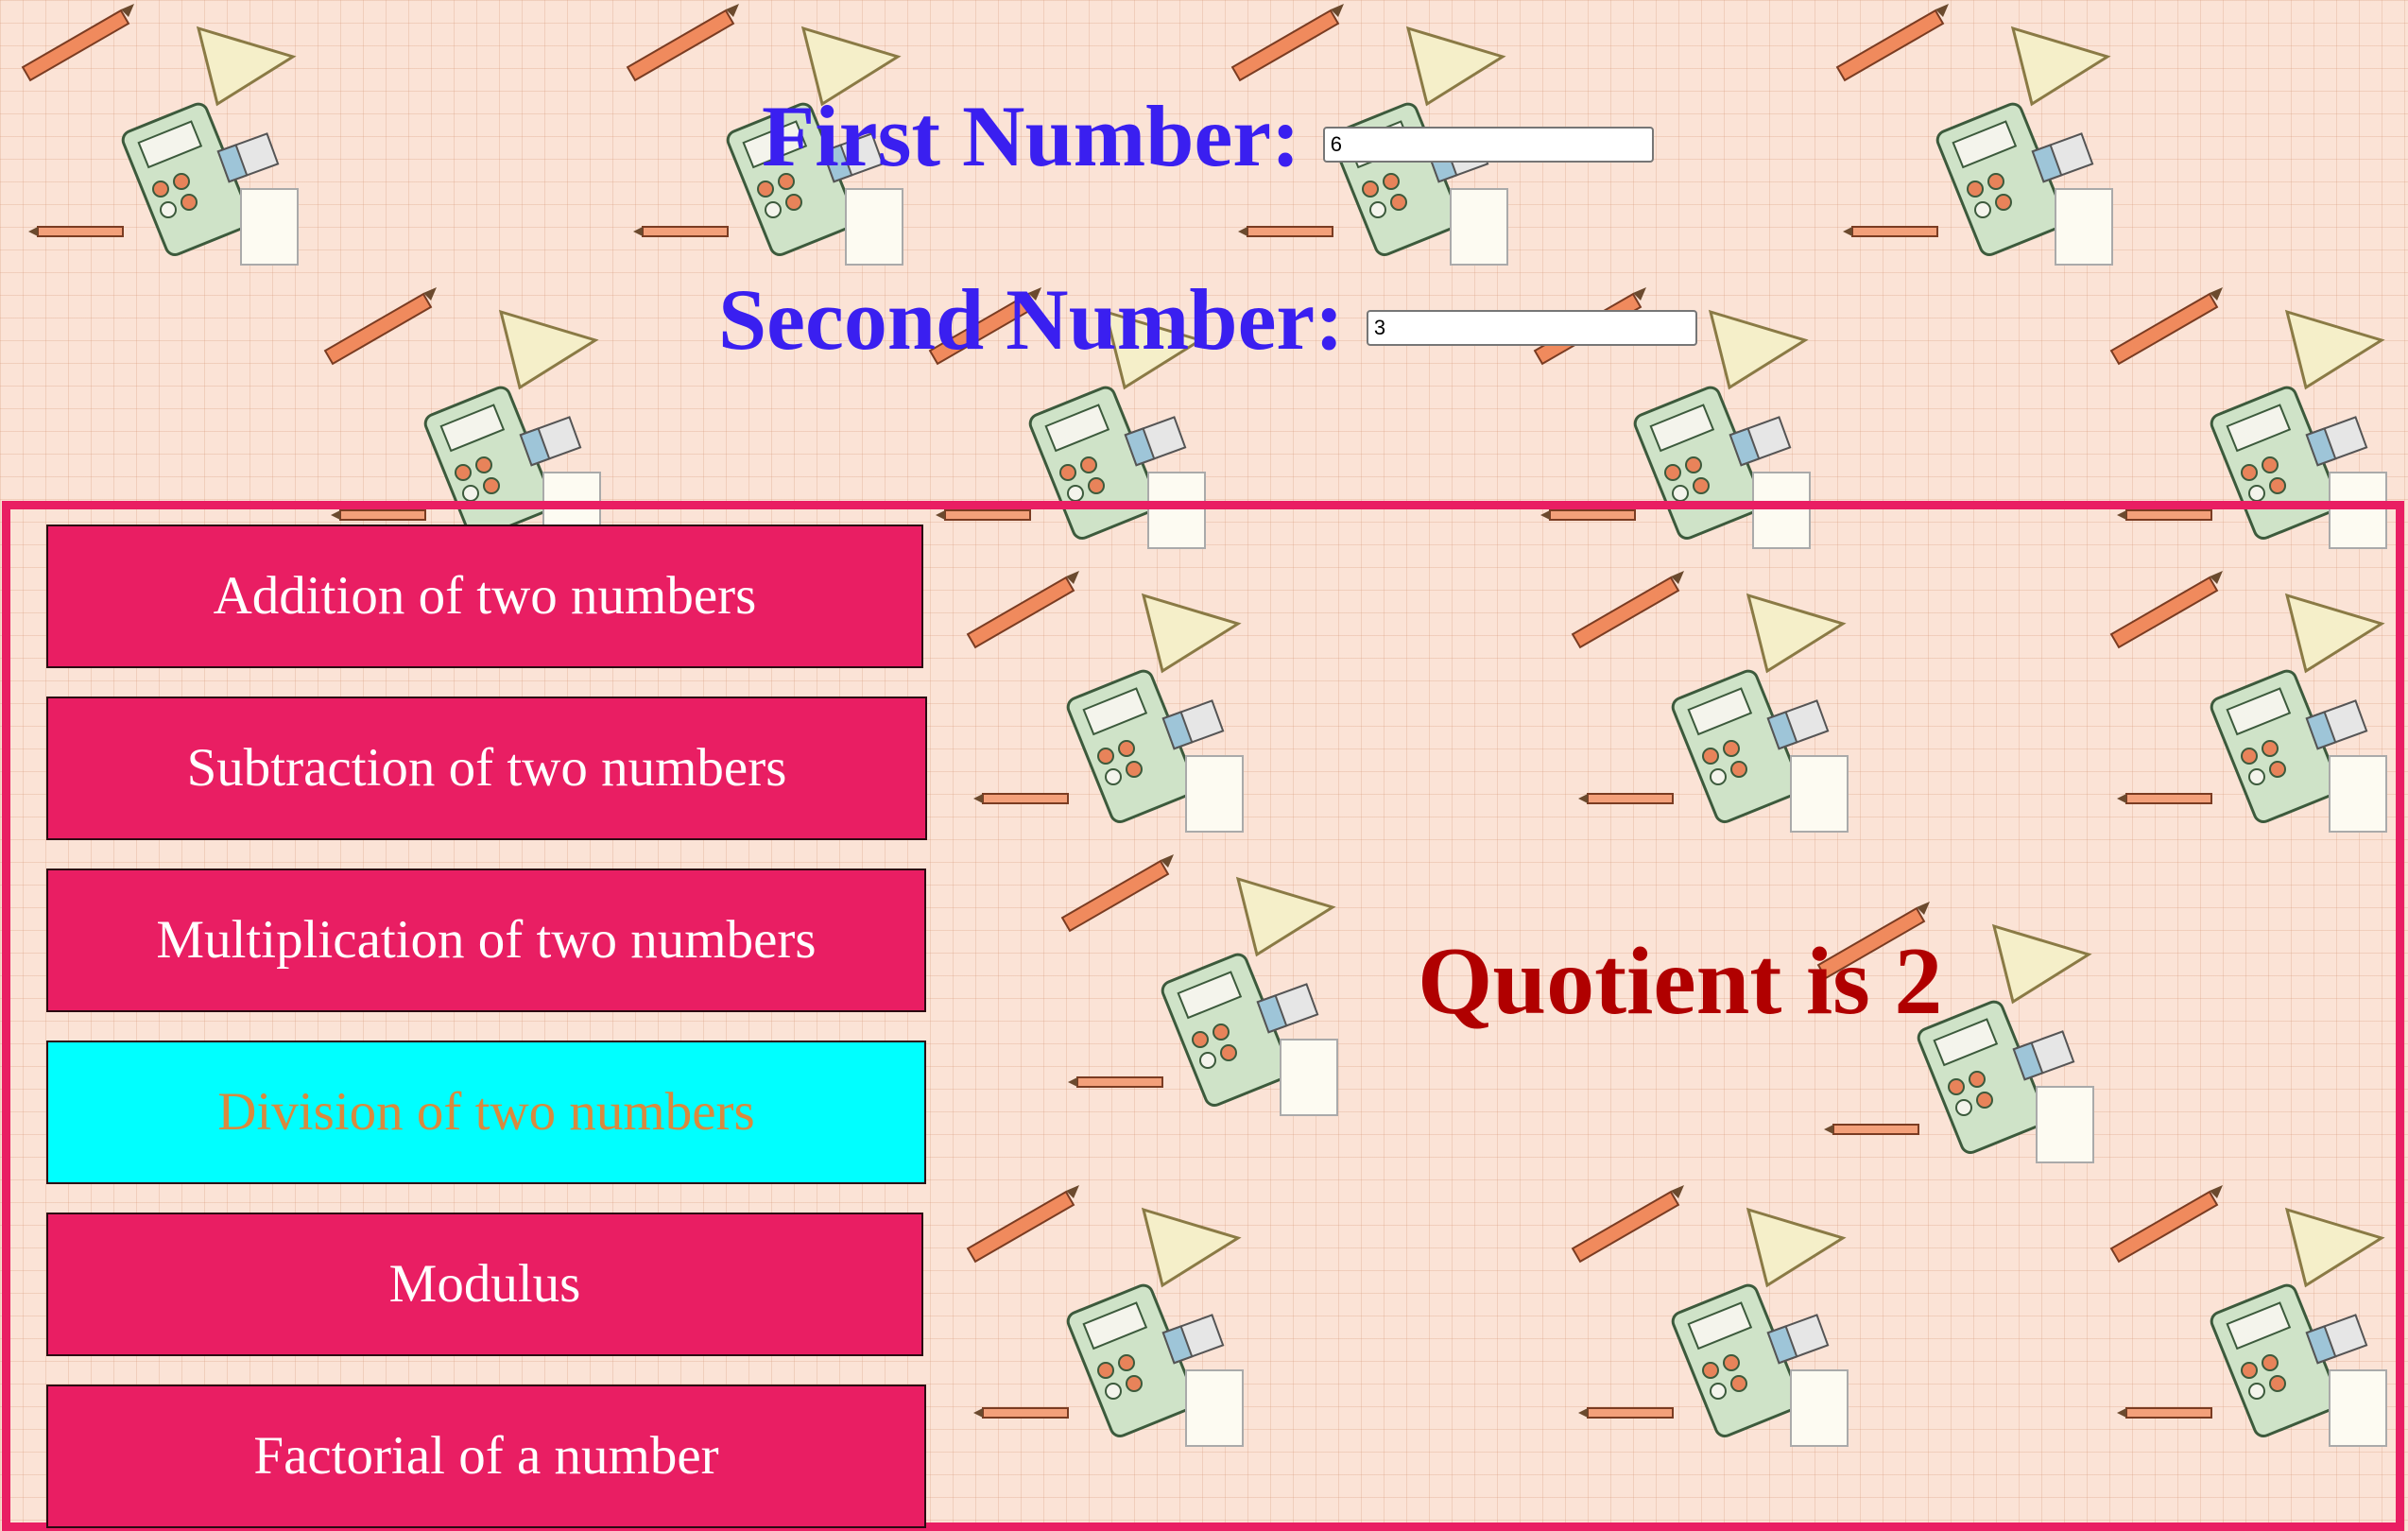 This screenshot has height=1531, width=2408. I want to click on modulus-button: Modulus, so click(484, 1284).